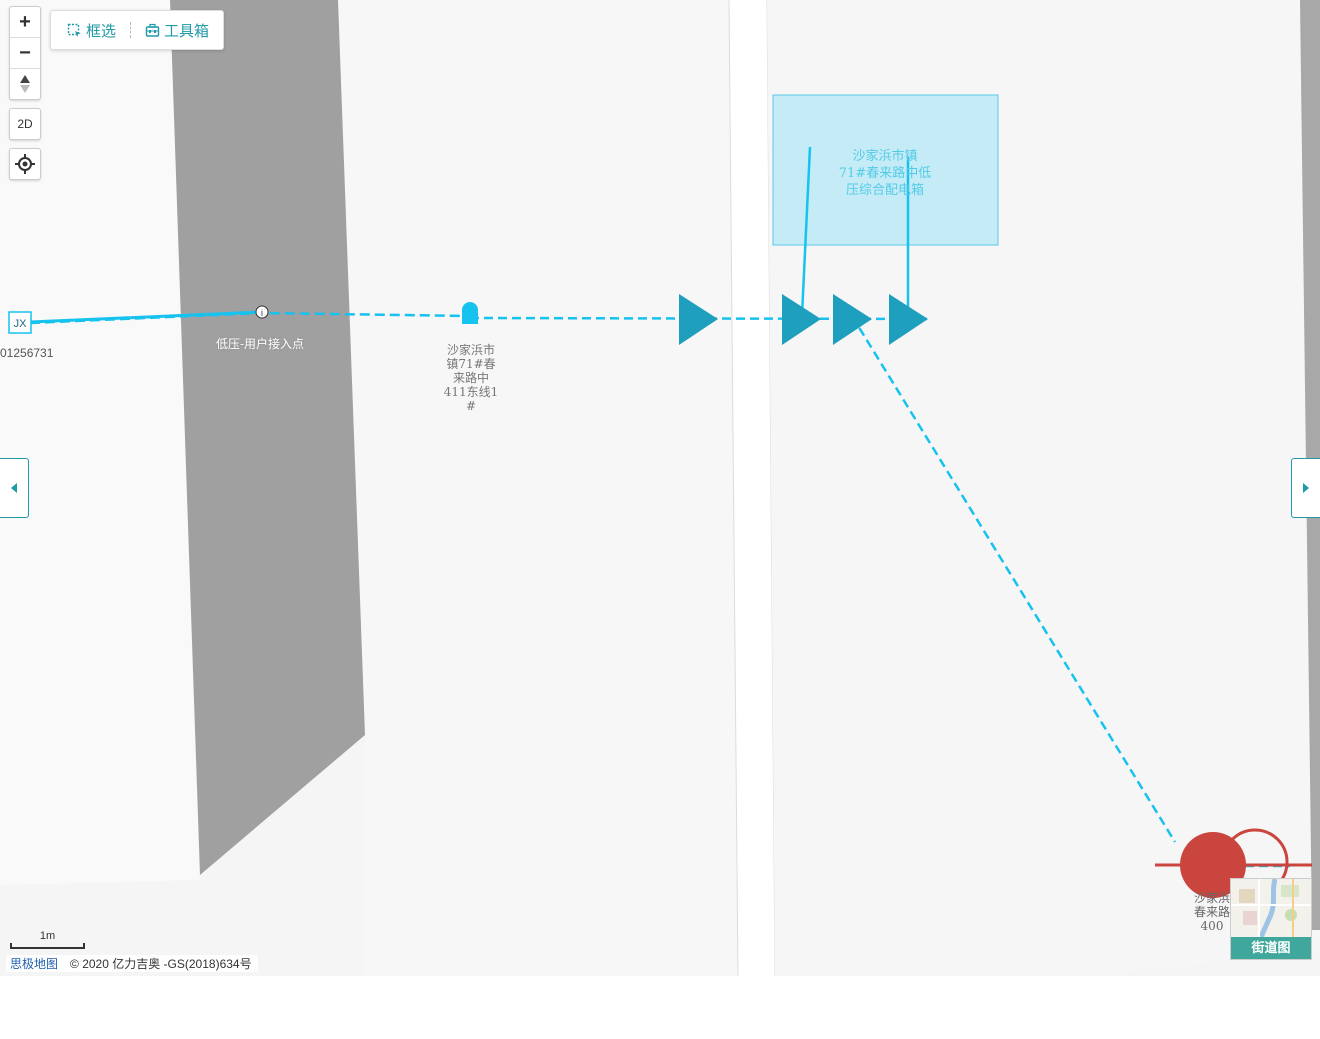 The width and height of the screenshot is (1320, 1039). I want to click on line-label-row: 411东线1, so click(471, 392).